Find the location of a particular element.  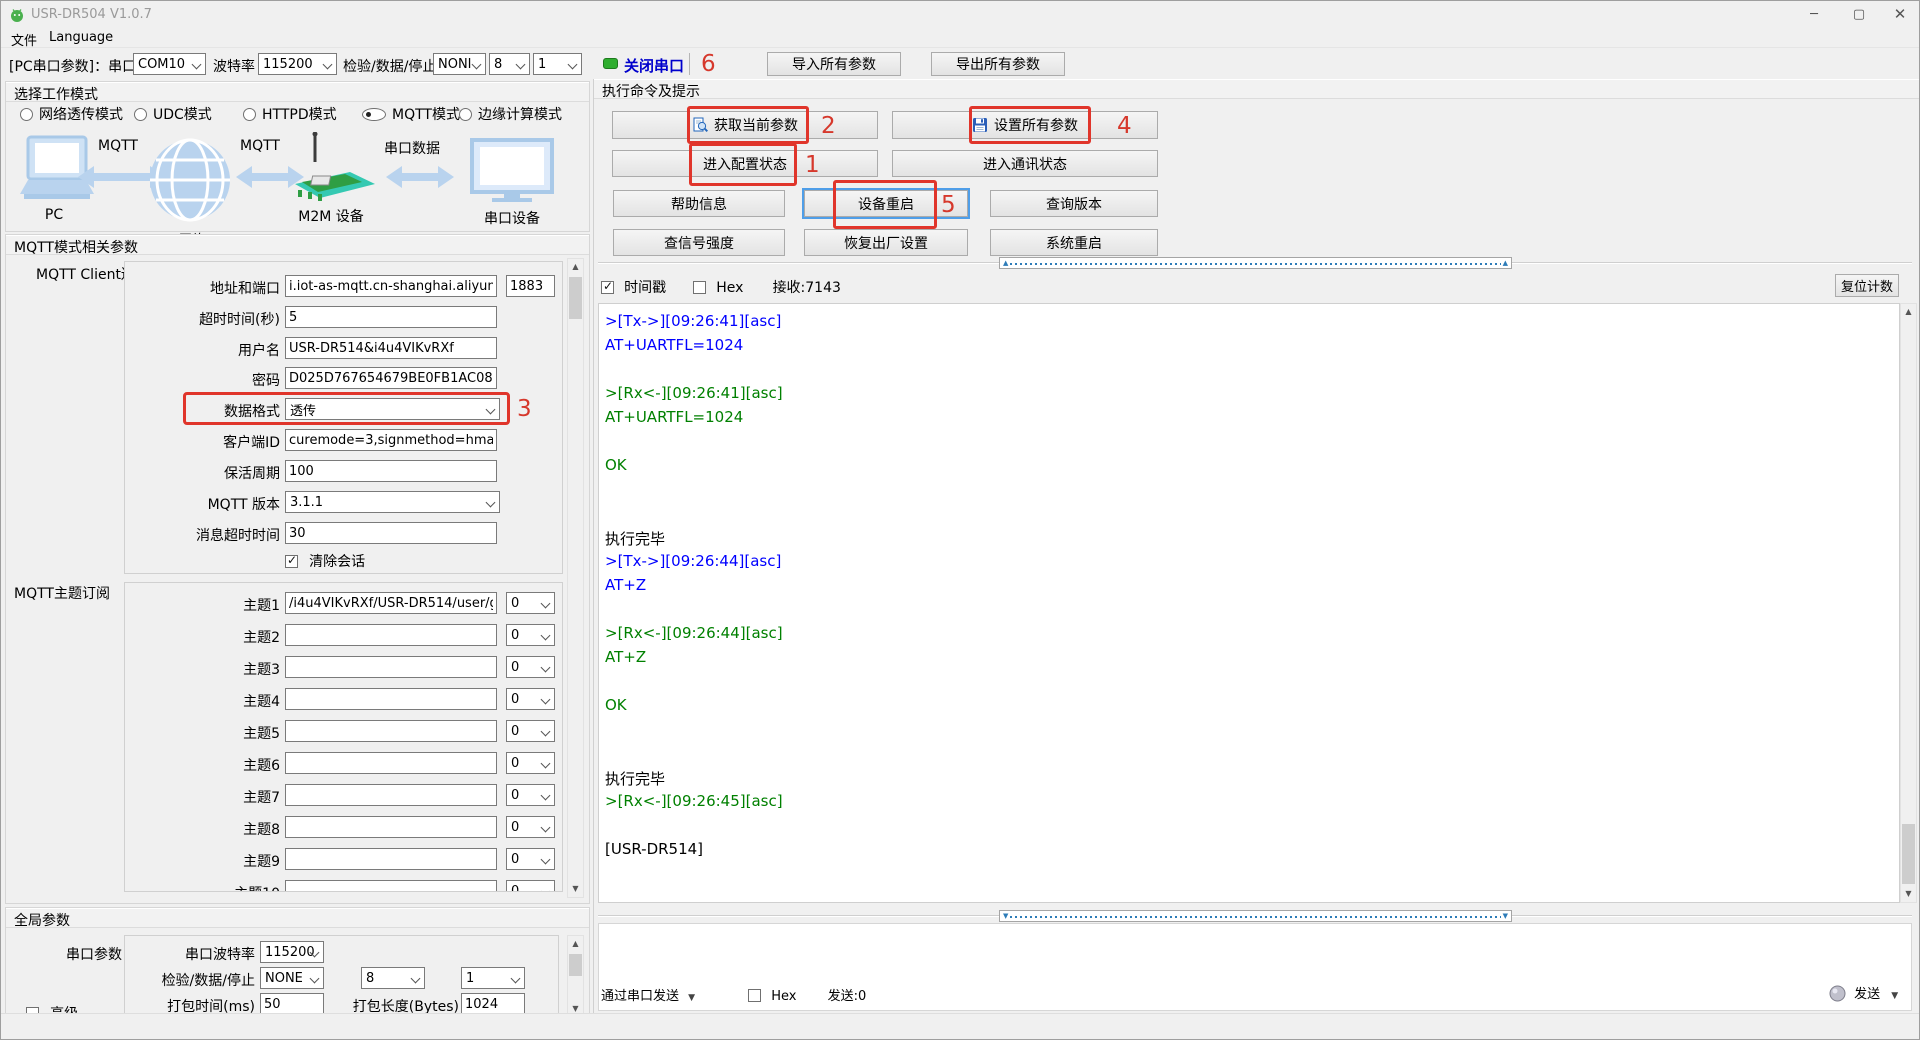

factory-reset-button: 恢复出厂设置 is located at coordinates (886, 242).